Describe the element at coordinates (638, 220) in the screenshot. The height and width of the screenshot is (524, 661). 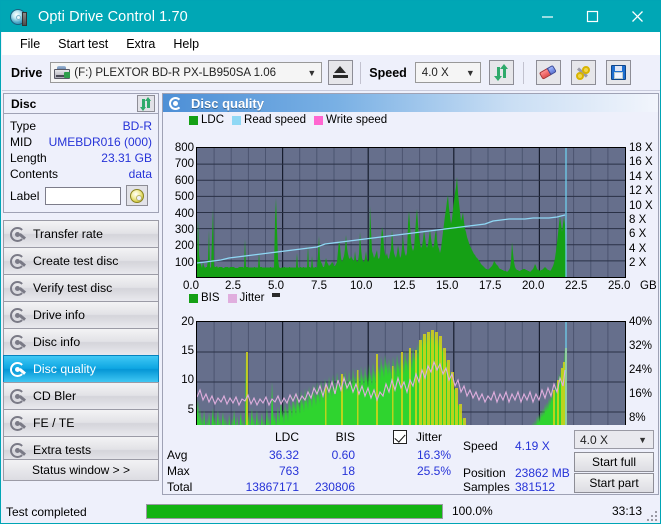
I see `chart1-ytick-right-8x: 8 X` at that location.